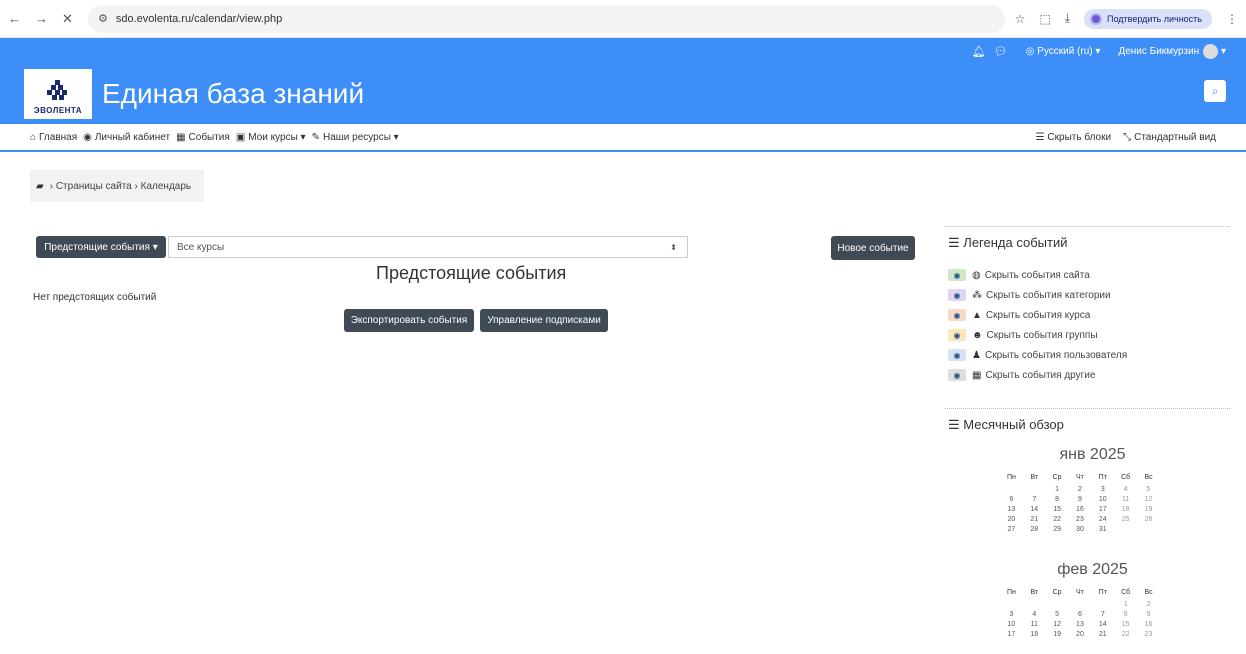 The width and height of the screenshot is (1246, 654). Describe the element at coordinates (1089, 375) in the screenshot. I see `legend-item-other: ◉ ▦ Скрыть события другие` at that location.